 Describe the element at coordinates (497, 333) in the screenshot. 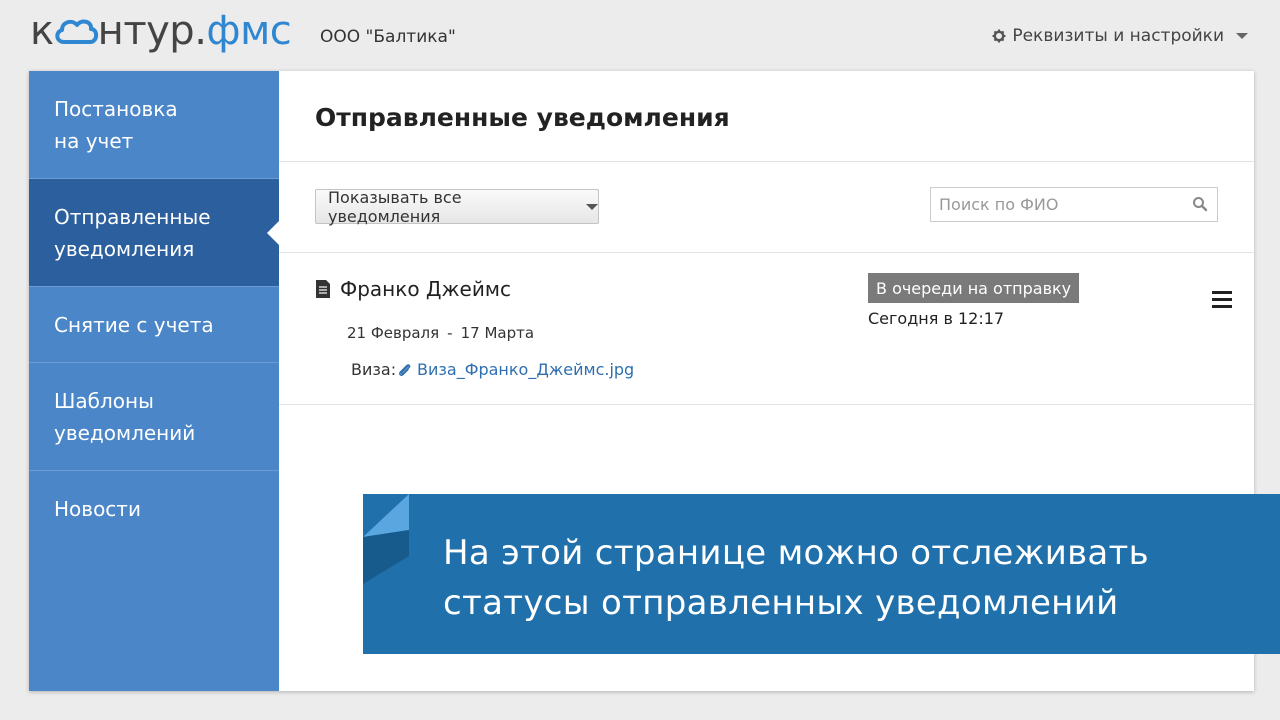

I see `date-to: 17 Марта` at that location.